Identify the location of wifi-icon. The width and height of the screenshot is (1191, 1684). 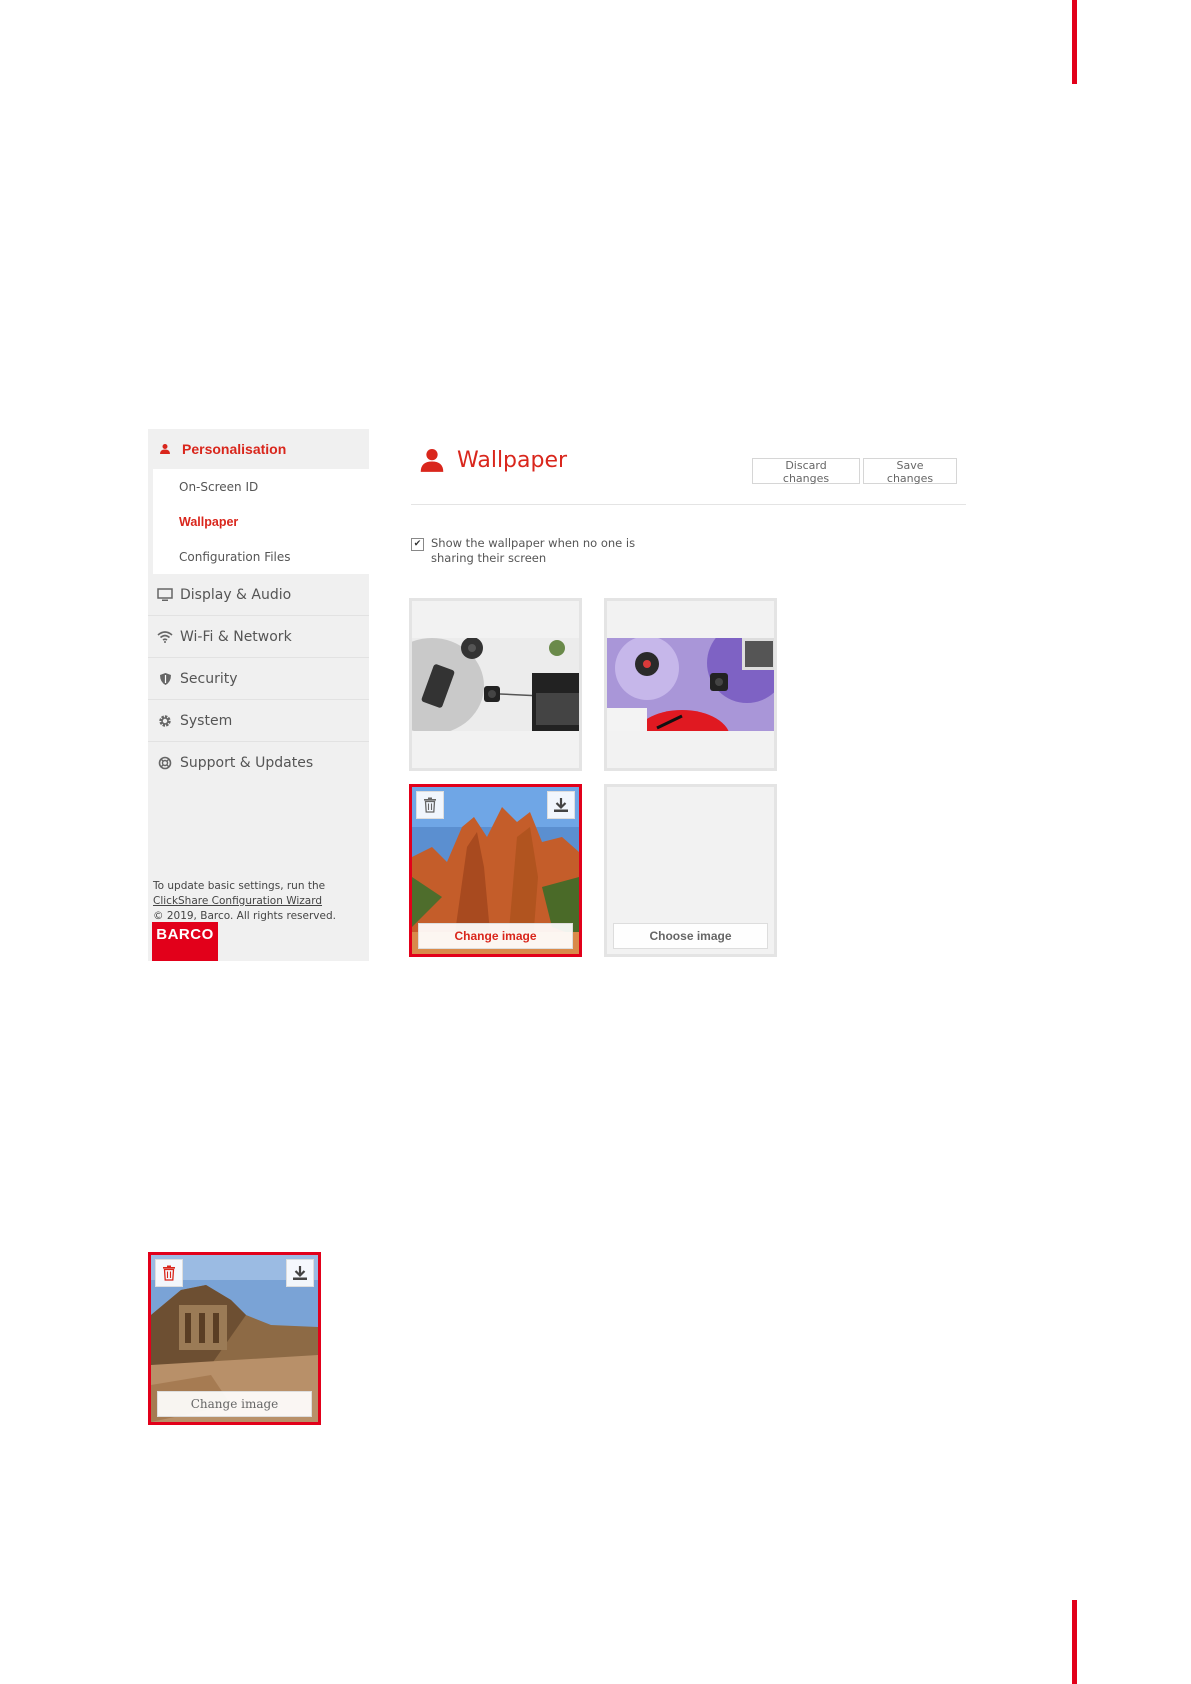
(165, 636).